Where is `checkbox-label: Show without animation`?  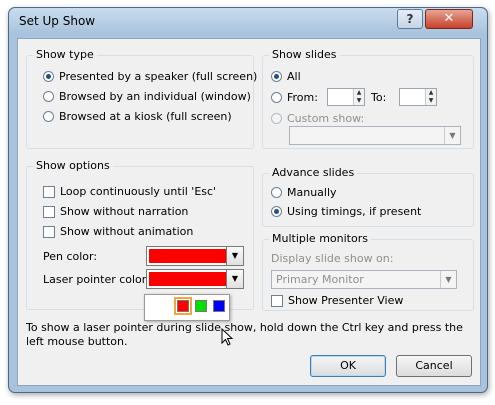
checkbox-label: Show without animation is located at coordinates (127, 231).